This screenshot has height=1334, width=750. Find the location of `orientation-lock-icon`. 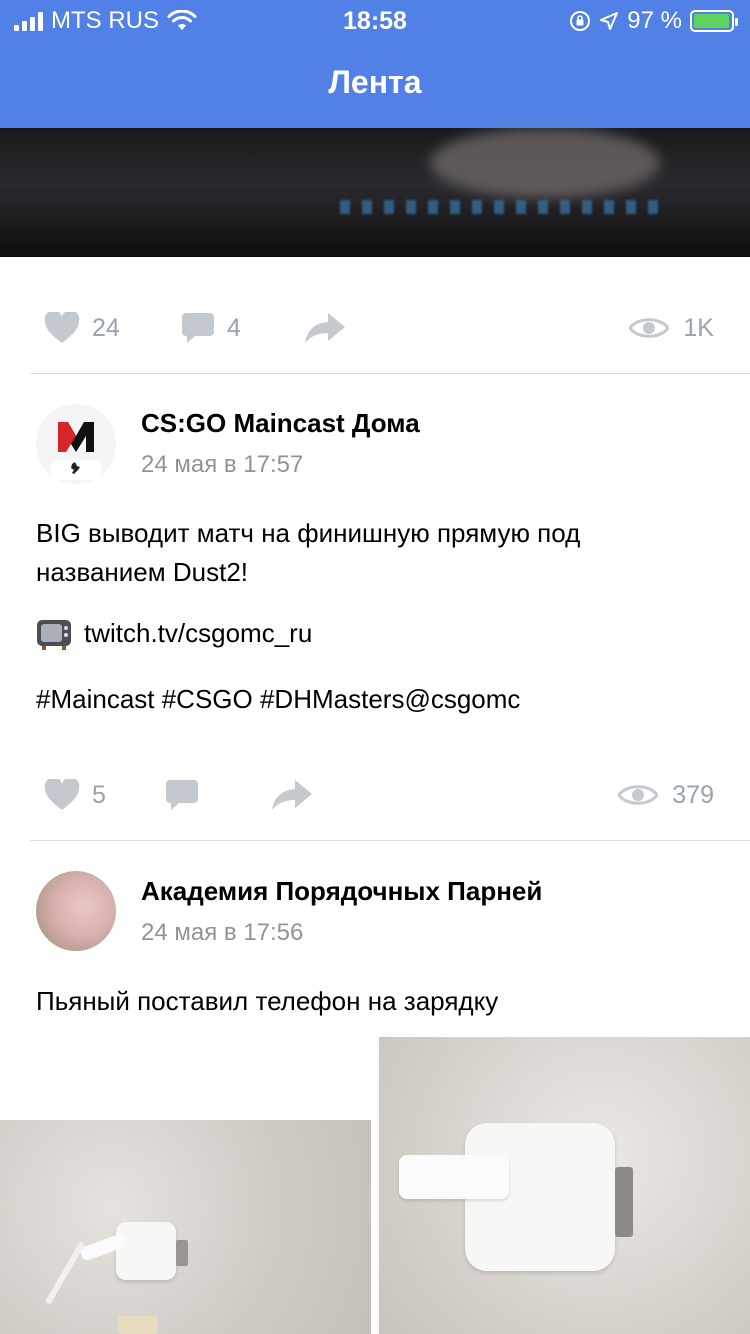

orientation-lock-icon is located at coordinates (580, 21).